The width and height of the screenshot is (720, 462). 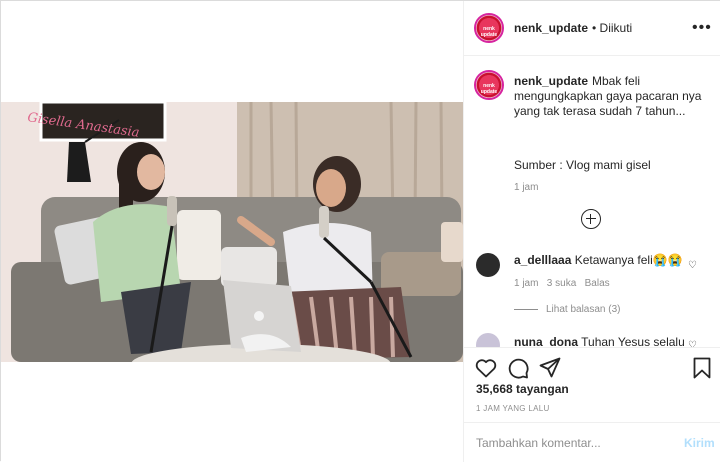 I want to click on caption-time: 1 jam, so click(x=526, y=187).